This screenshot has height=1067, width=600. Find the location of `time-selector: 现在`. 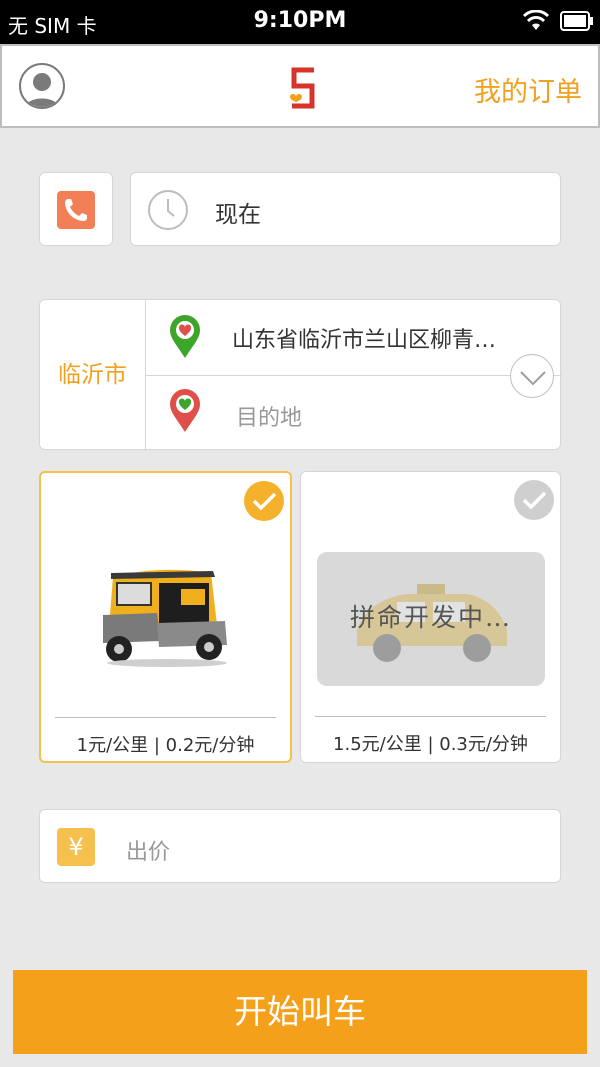

time-selector: 现在 is located at coordinates (345, 209).